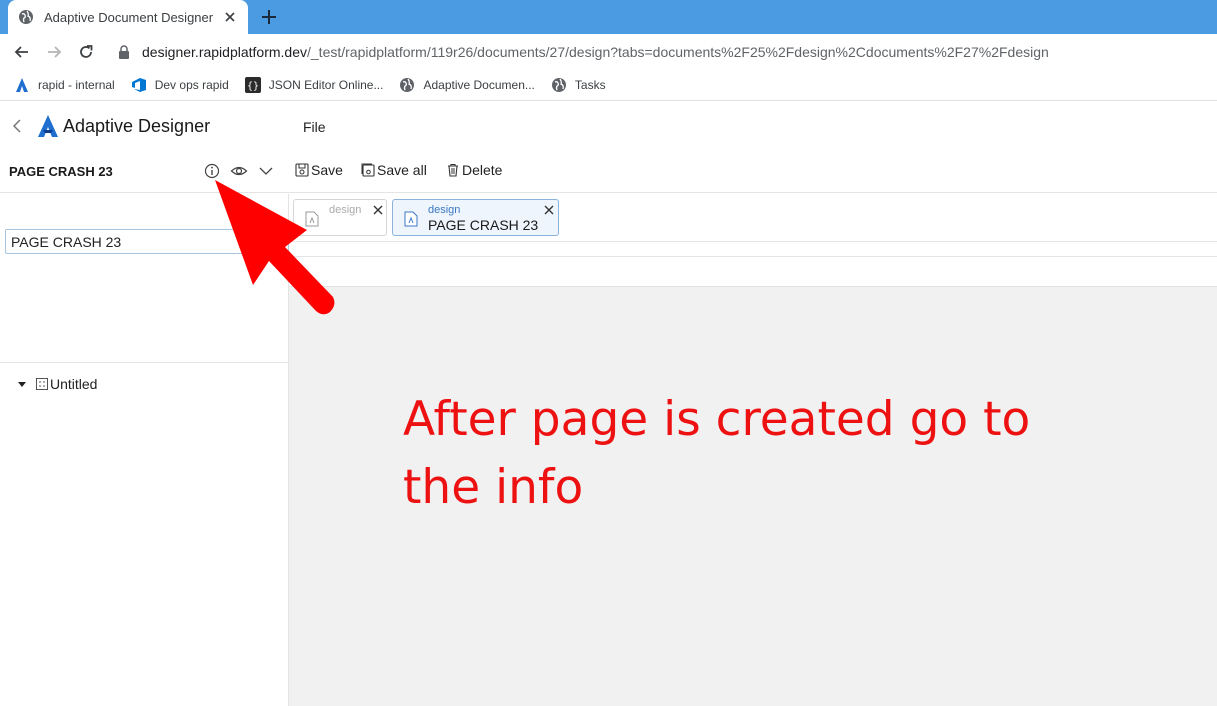 This screenshot has height=706, width=1217. Describe the element at coordinates (483, 225) in the screenshot. I see `tab-name: PAGE CRASH 23` at that location.